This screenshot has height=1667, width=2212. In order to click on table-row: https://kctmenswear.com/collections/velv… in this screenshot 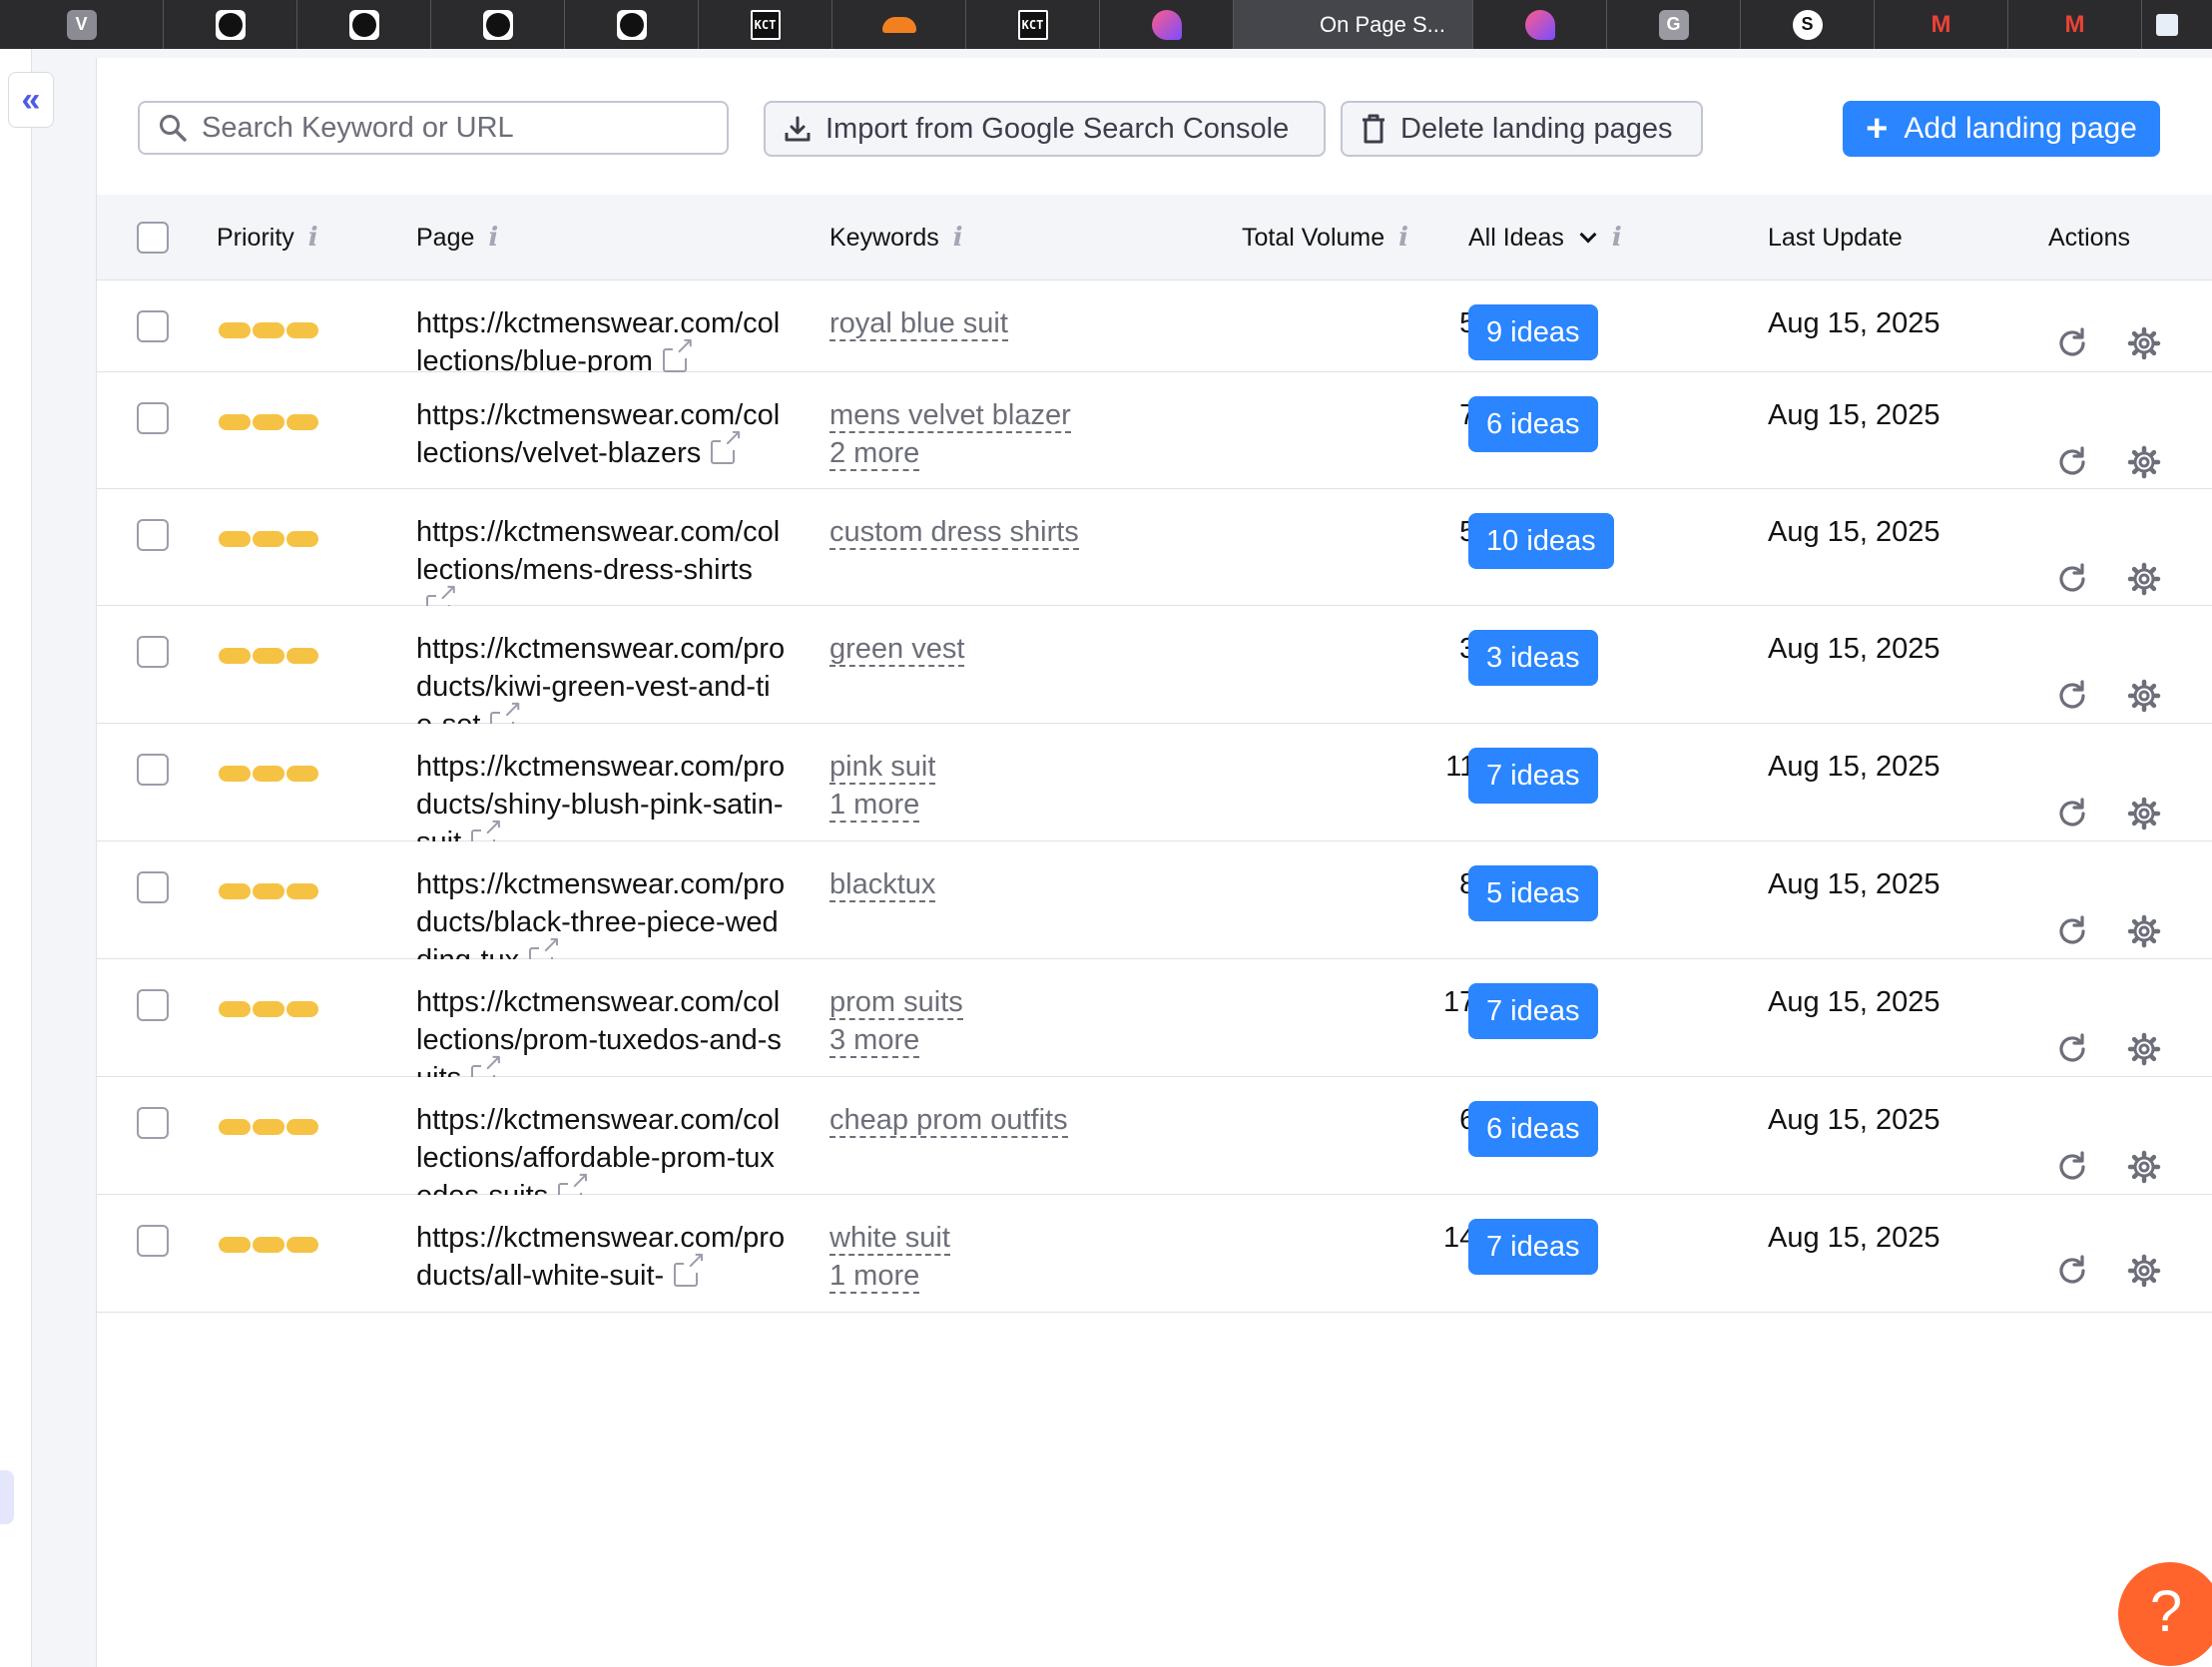, I will do `click(1154, 430)`.